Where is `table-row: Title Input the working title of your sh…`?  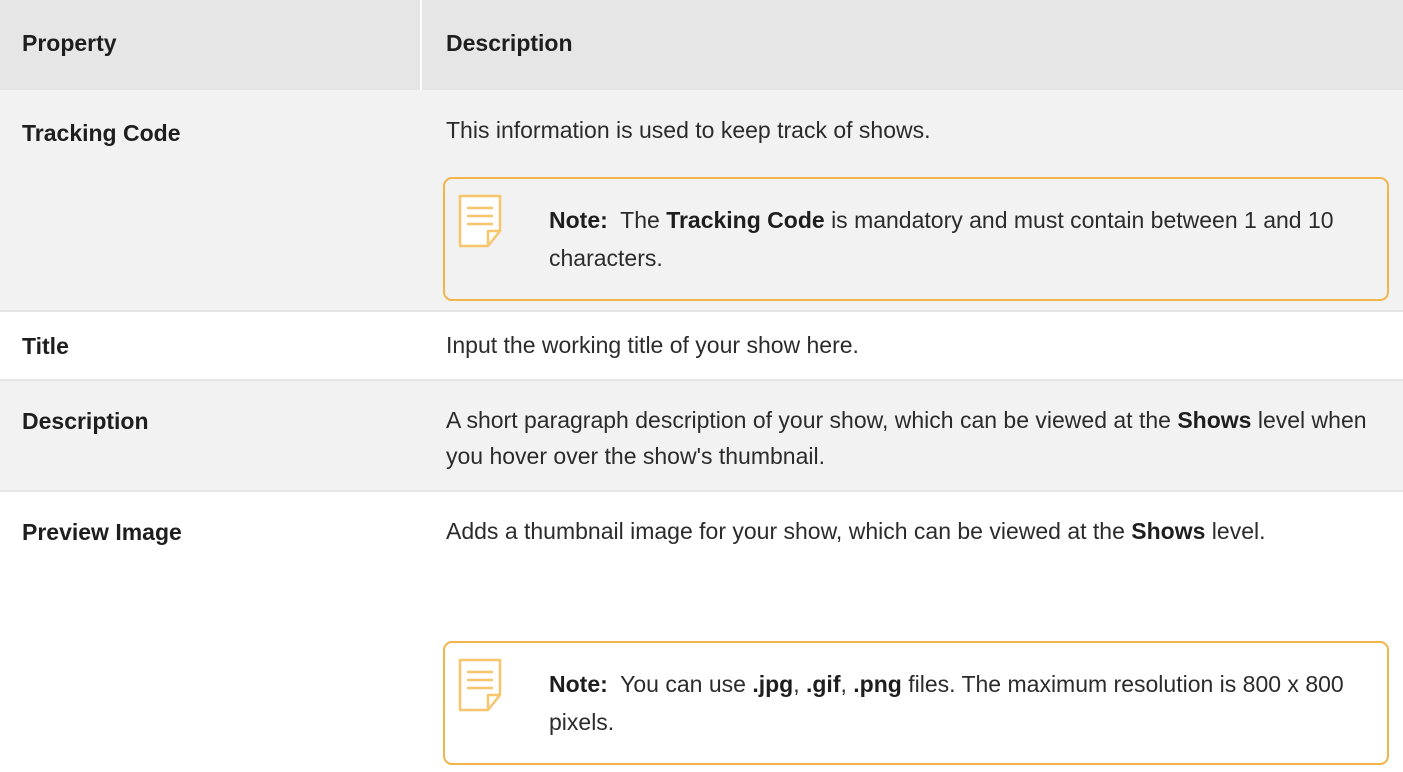
table-row: Title Input the working title of your sh… is located at coordinates (701, 345).